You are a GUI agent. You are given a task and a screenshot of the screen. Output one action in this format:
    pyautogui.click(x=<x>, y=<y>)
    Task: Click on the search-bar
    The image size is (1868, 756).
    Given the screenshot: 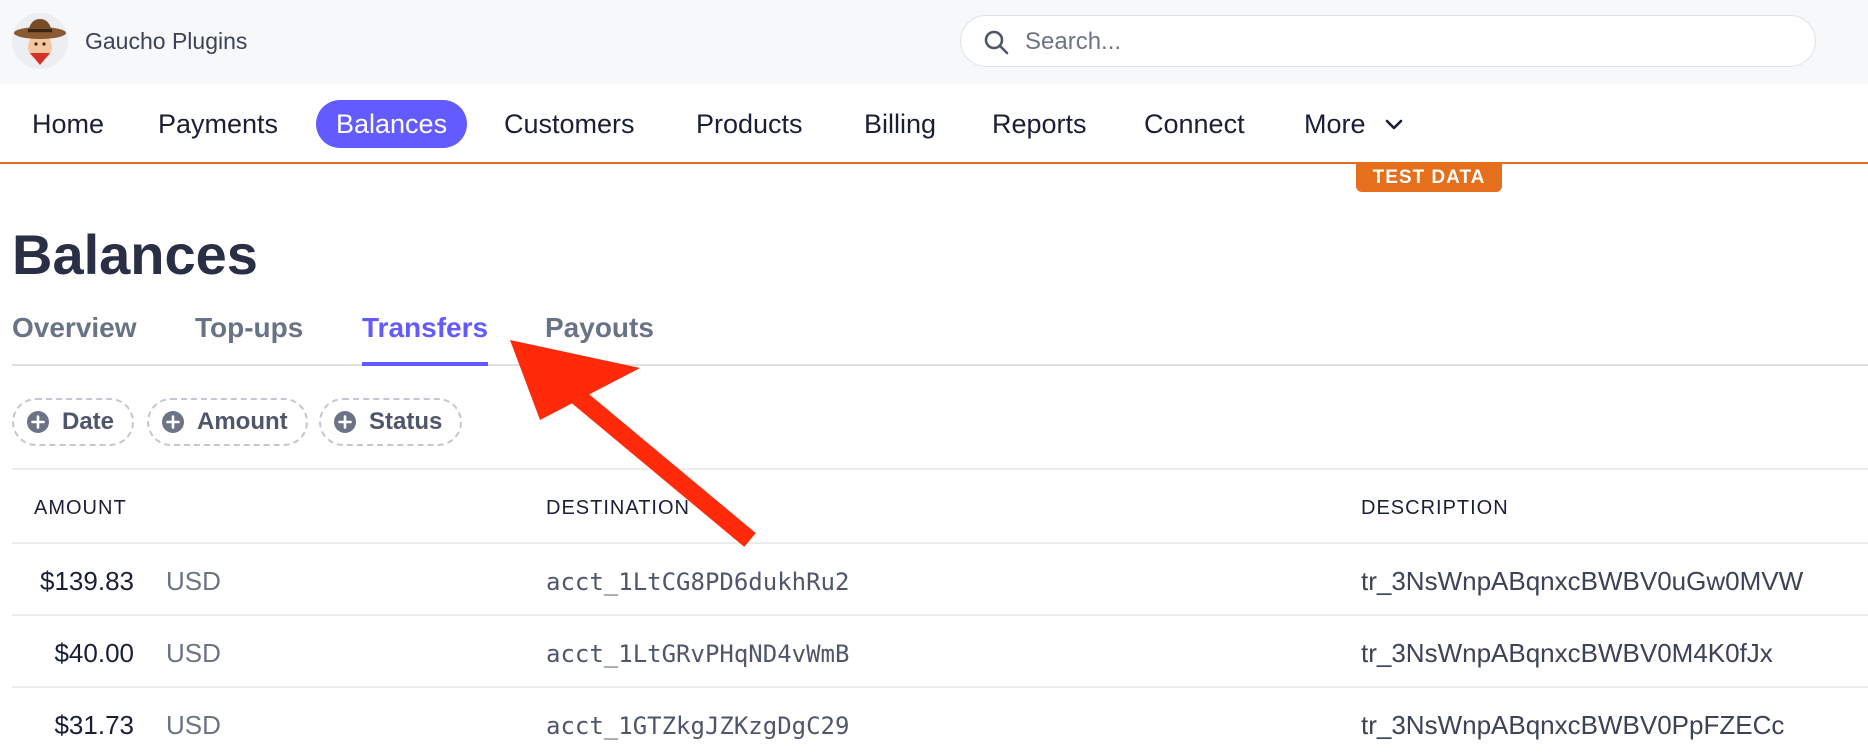 What is the action you would take?
    pyautogui.click(x=1388, y=41)
    